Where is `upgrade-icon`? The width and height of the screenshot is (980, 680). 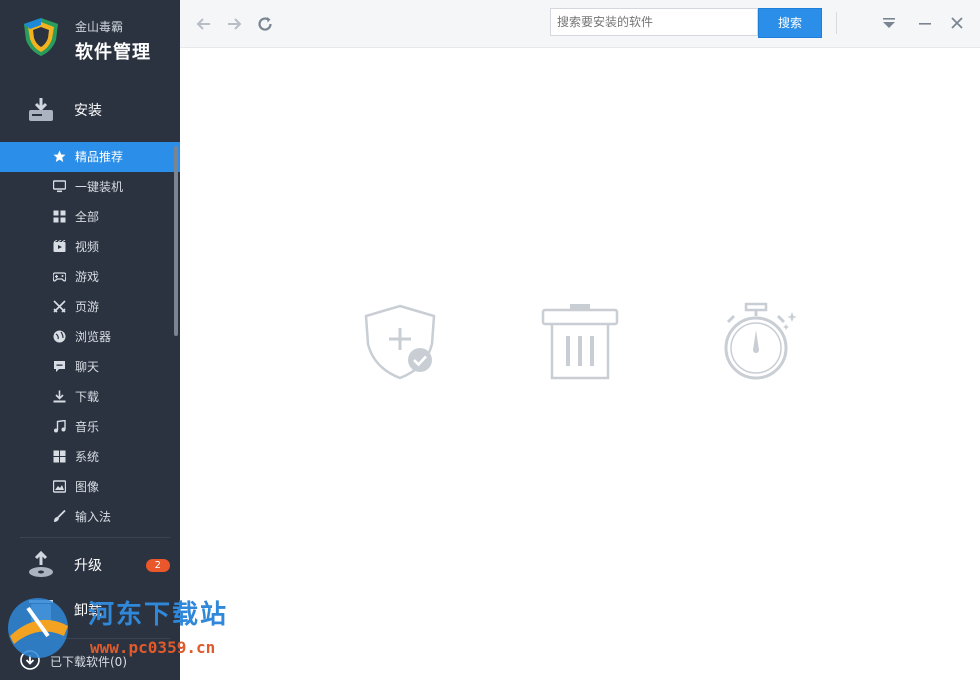 upgrade-icon is located at coordinates (41, 564).